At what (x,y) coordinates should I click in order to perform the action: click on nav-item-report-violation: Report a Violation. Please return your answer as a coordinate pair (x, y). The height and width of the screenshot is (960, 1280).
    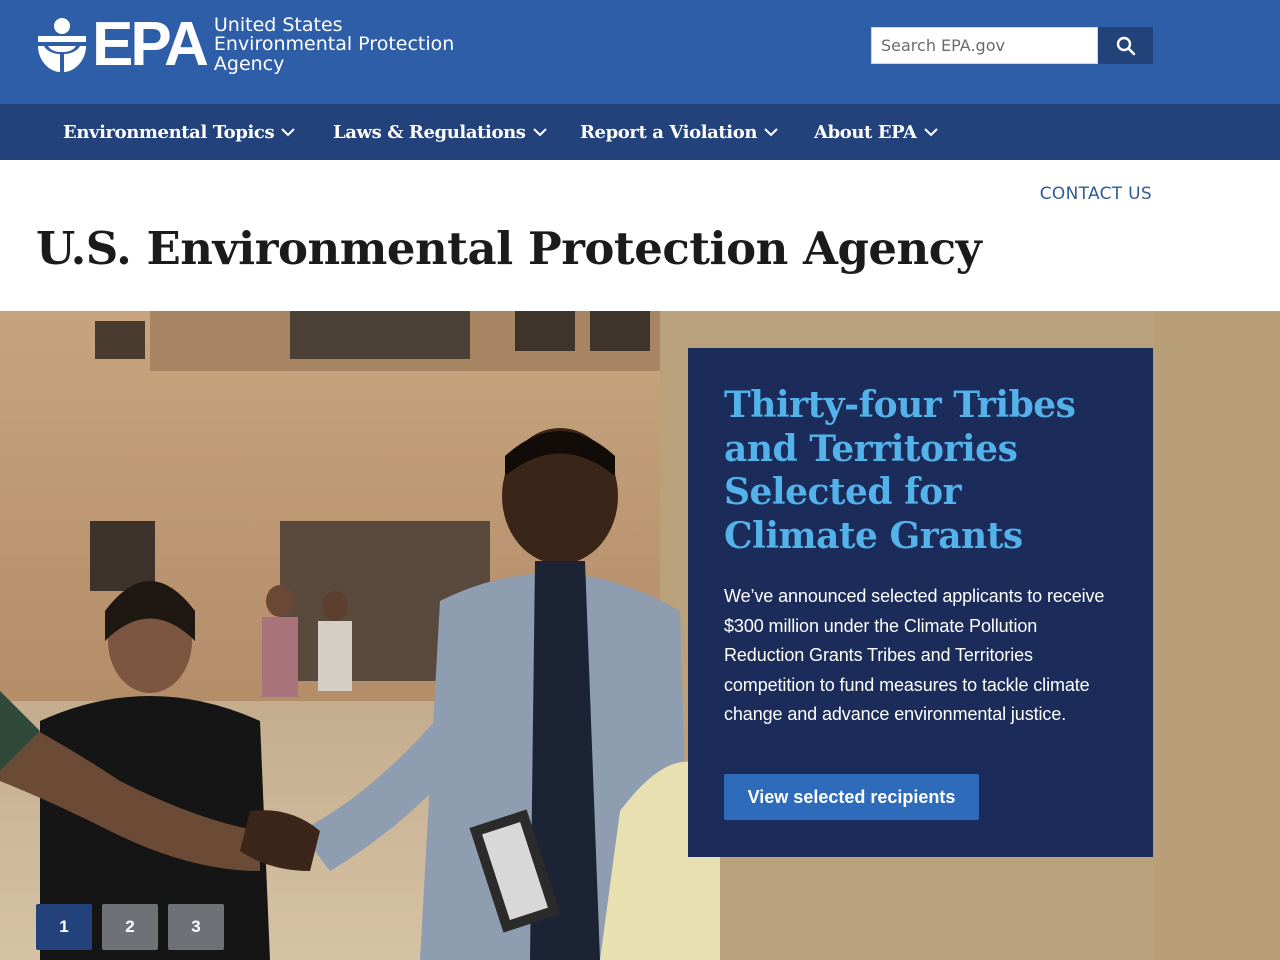
    Looking at the image, I should click on (679, 132).